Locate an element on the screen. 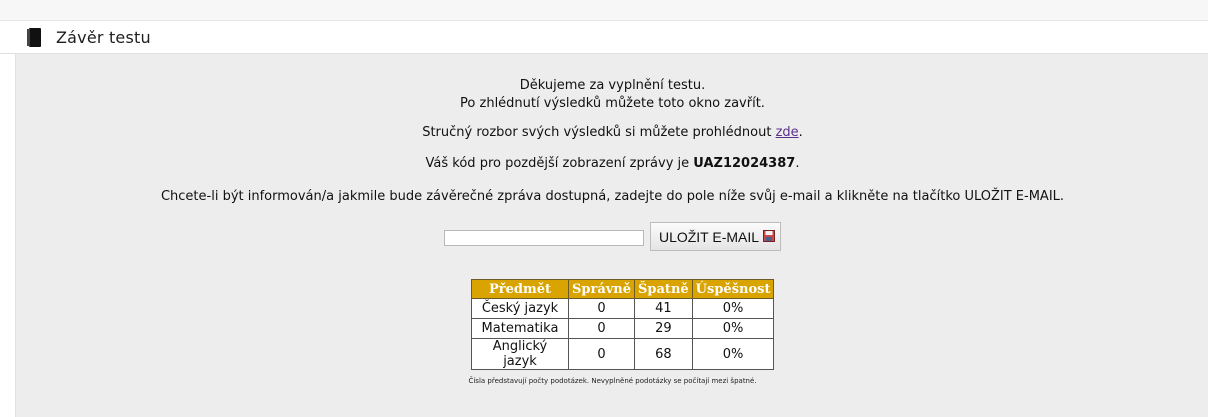  wrong-cell: 41 is located at coordinates (663, 308).